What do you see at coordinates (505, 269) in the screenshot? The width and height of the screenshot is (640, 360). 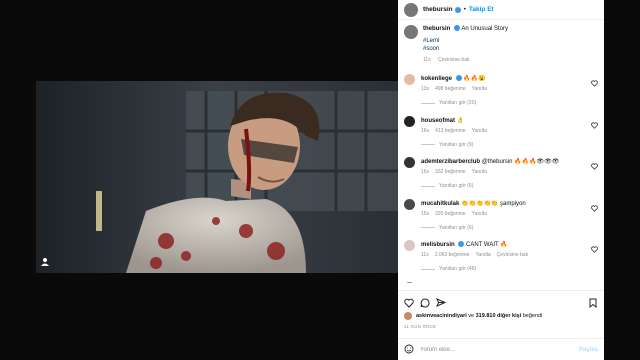 I see `view-replies: Yanıtları gör (46)` at bounding box center [505, 269].